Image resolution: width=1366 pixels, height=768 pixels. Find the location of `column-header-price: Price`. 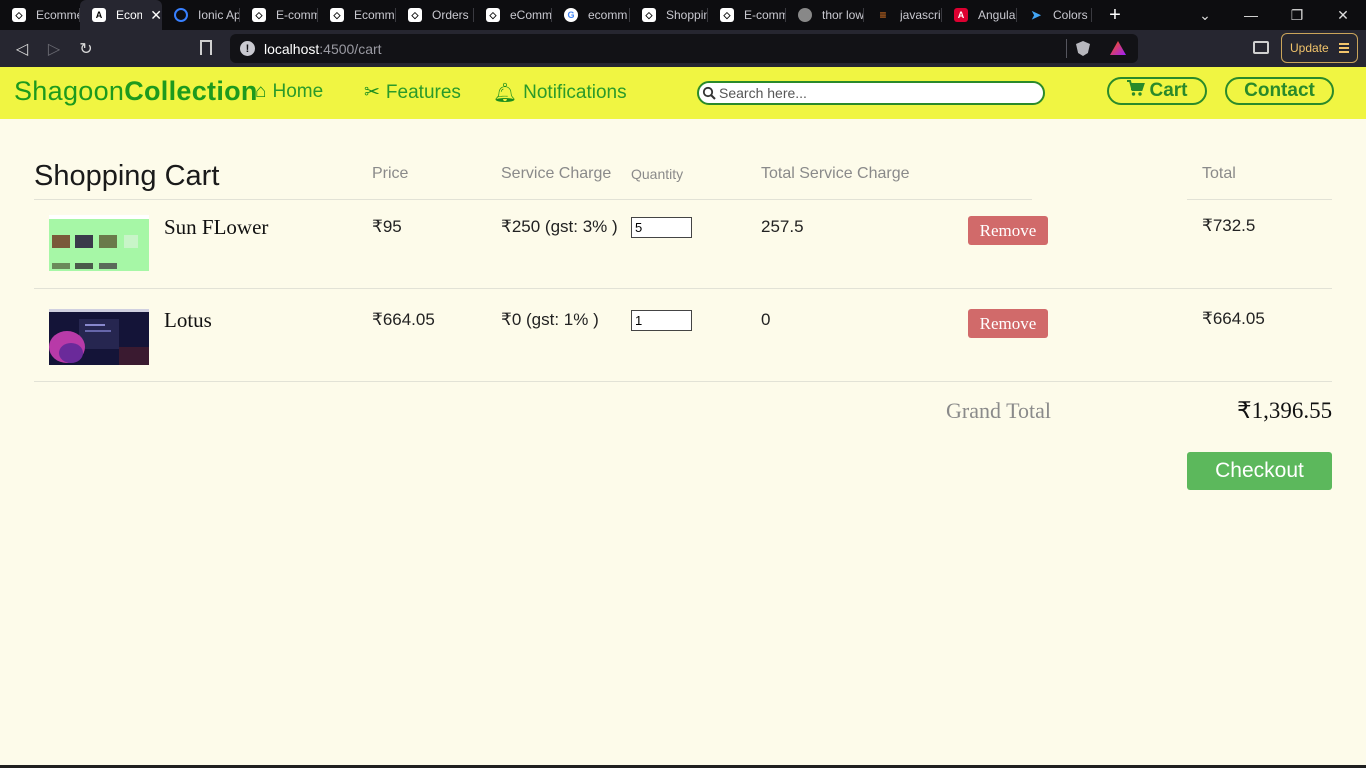

column-header-price: Price is located at coordinates (390, 173).